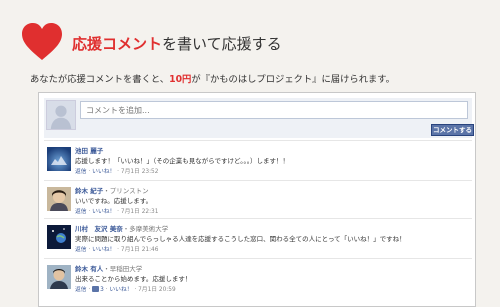 This screenshot has width=500, height=307. What do you see at coordinates (293, 79) in the screenshot?
I see `donation-notice-suffix: が『かものはしプロジェクト』に届けられます。` at bounding box center [293, 79].